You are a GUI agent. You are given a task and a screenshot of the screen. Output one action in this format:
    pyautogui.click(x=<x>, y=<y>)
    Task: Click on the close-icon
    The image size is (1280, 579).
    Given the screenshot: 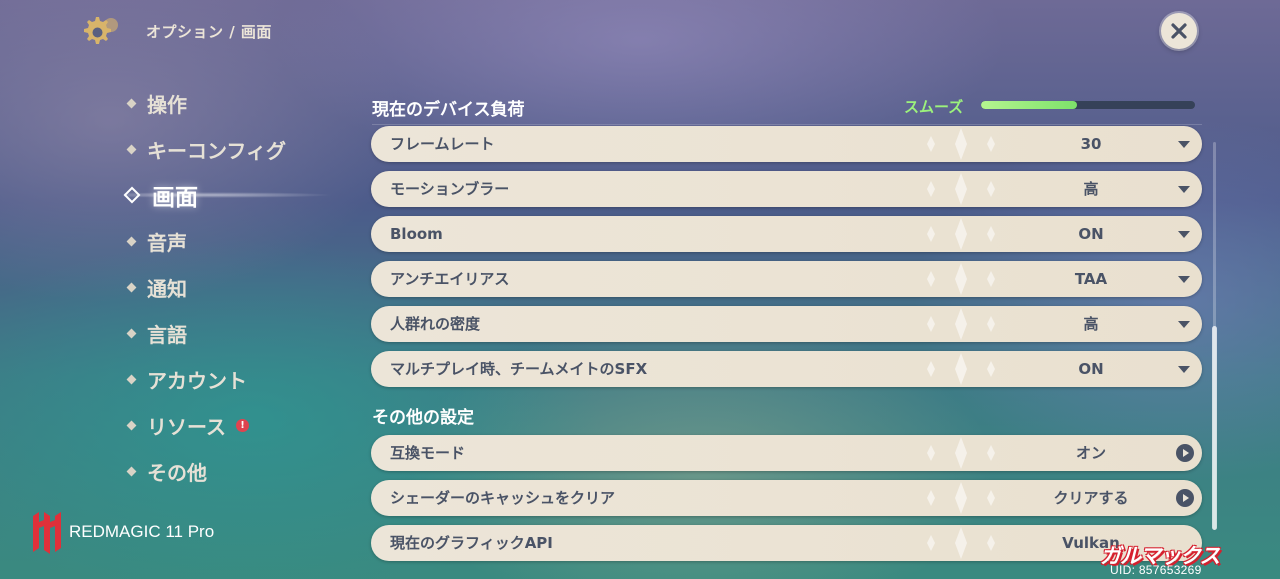 What is the action you would take?
    pyautogui.click(x=1179, y=31)
    